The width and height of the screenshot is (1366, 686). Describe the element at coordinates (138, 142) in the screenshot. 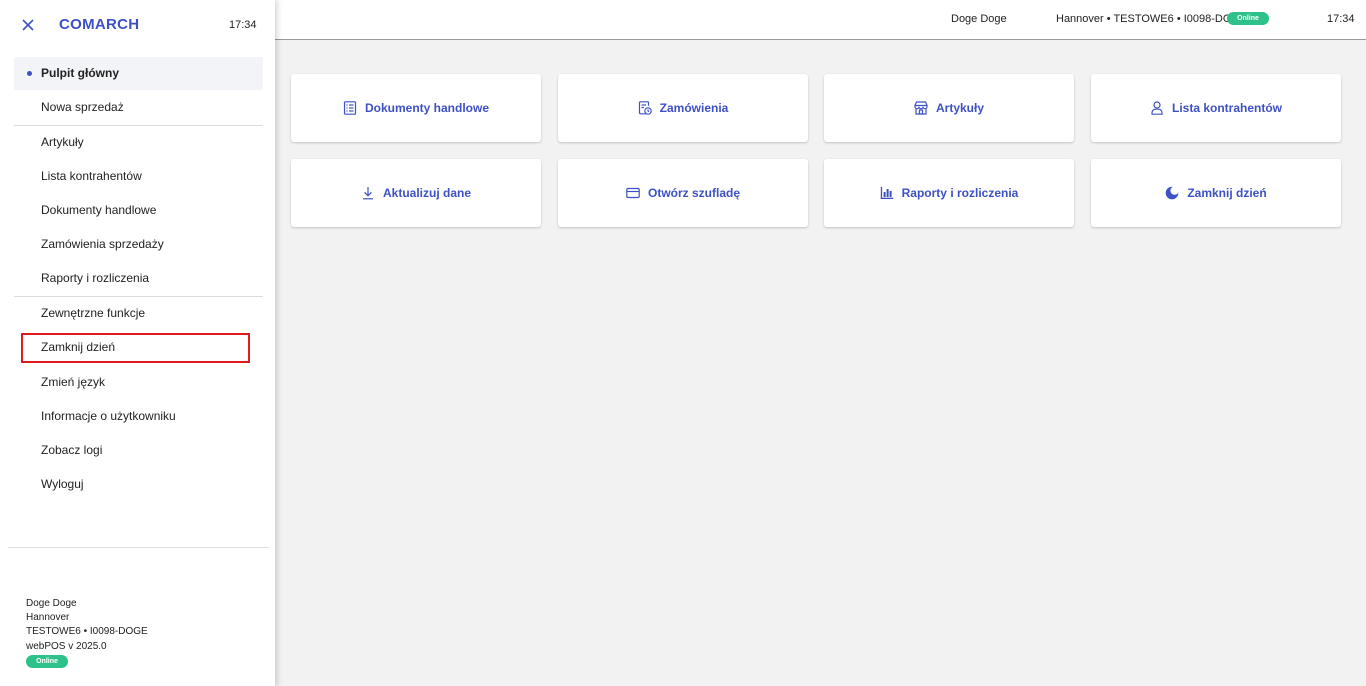

I see `menu-item-artykuly: Artykuły` at that location.